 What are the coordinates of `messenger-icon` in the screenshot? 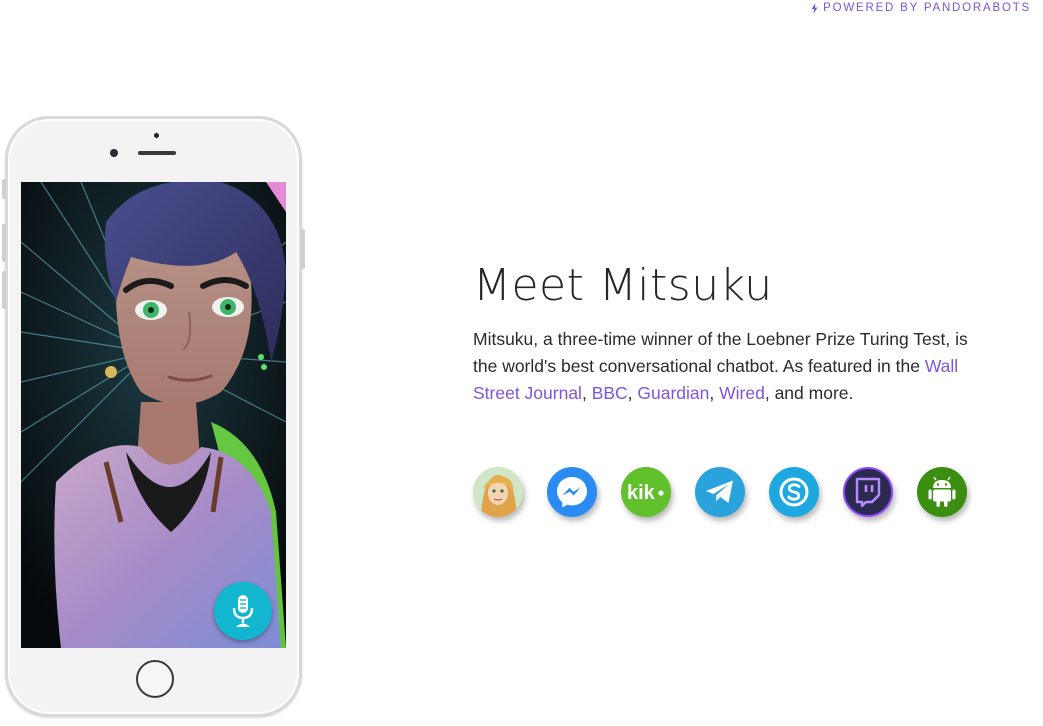 It's located at (572, 492).